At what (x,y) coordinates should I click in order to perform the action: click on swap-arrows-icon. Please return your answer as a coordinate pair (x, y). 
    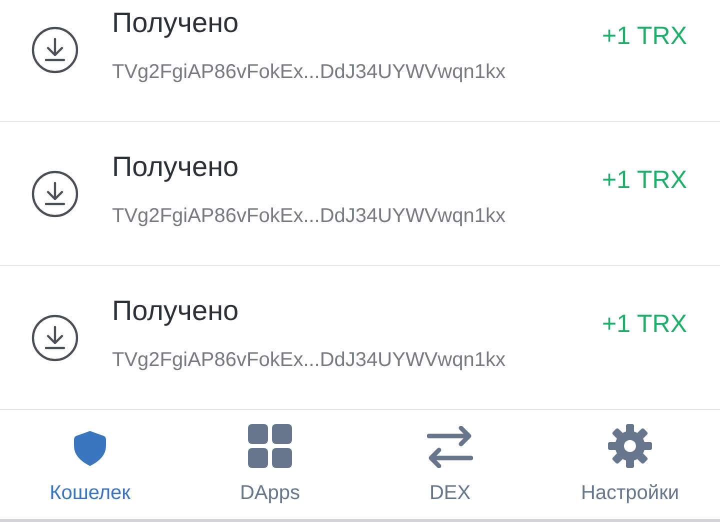
    Looking at the image, I should click on (450, 447).